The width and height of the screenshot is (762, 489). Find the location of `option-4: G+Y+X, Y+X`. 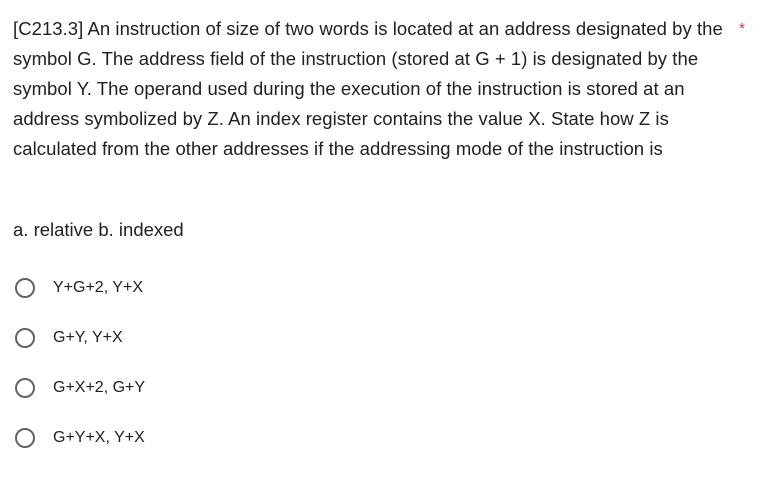

option-4: G+Y+X, Y+X is located at coordinates (79, 438).